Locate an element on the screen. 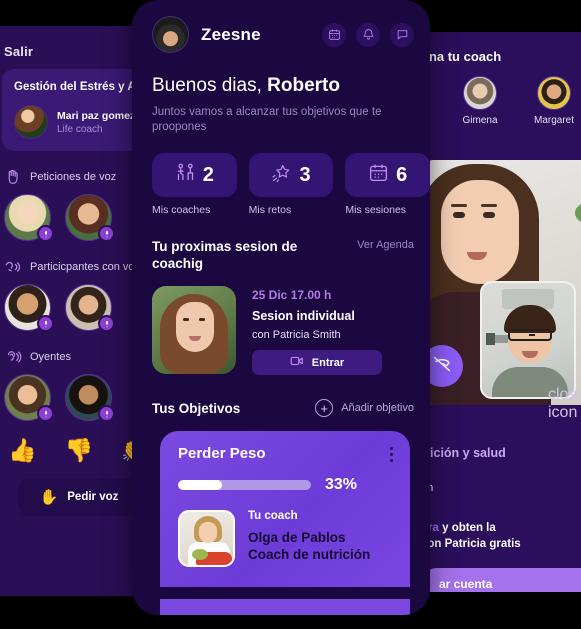 This screenshot has width=581, height=629. add-objective-label: Añadir objetivo is located at coordinates (377, 408).